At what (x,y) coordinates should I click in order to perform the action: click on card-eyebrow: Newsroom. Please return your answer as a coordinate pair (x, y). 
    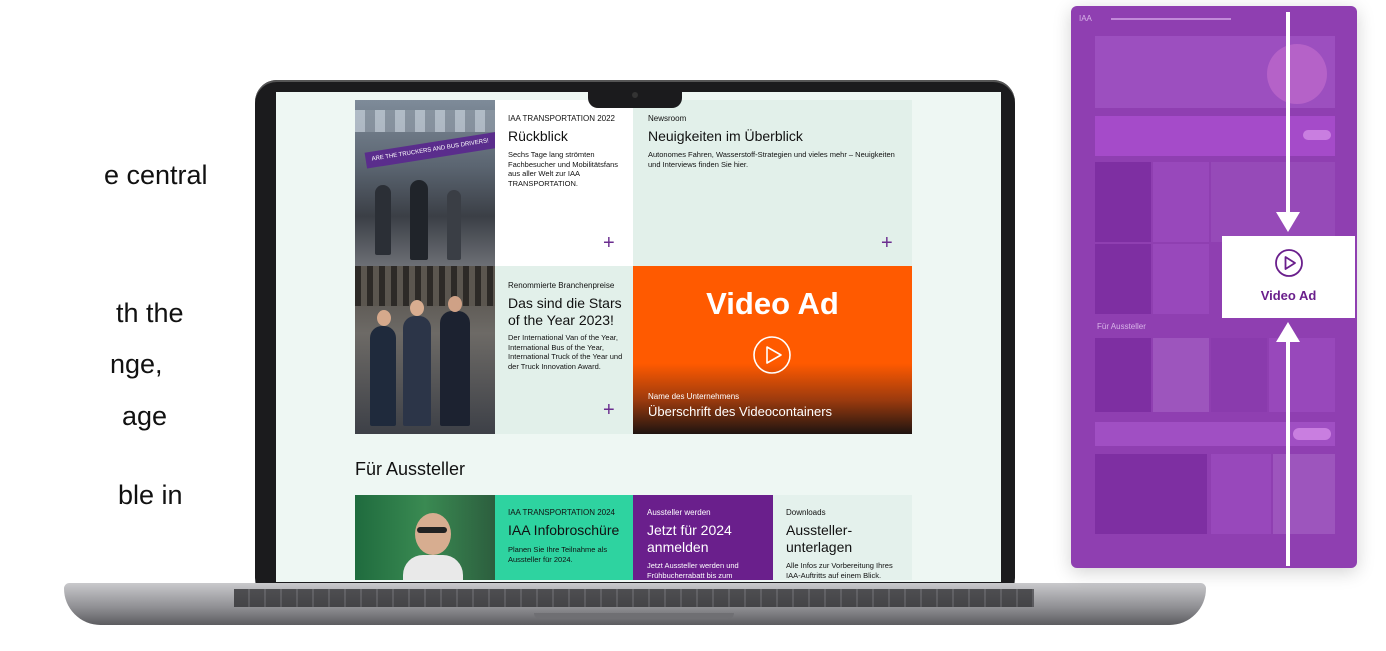
    Looking at the image, I should click on (667, 118).